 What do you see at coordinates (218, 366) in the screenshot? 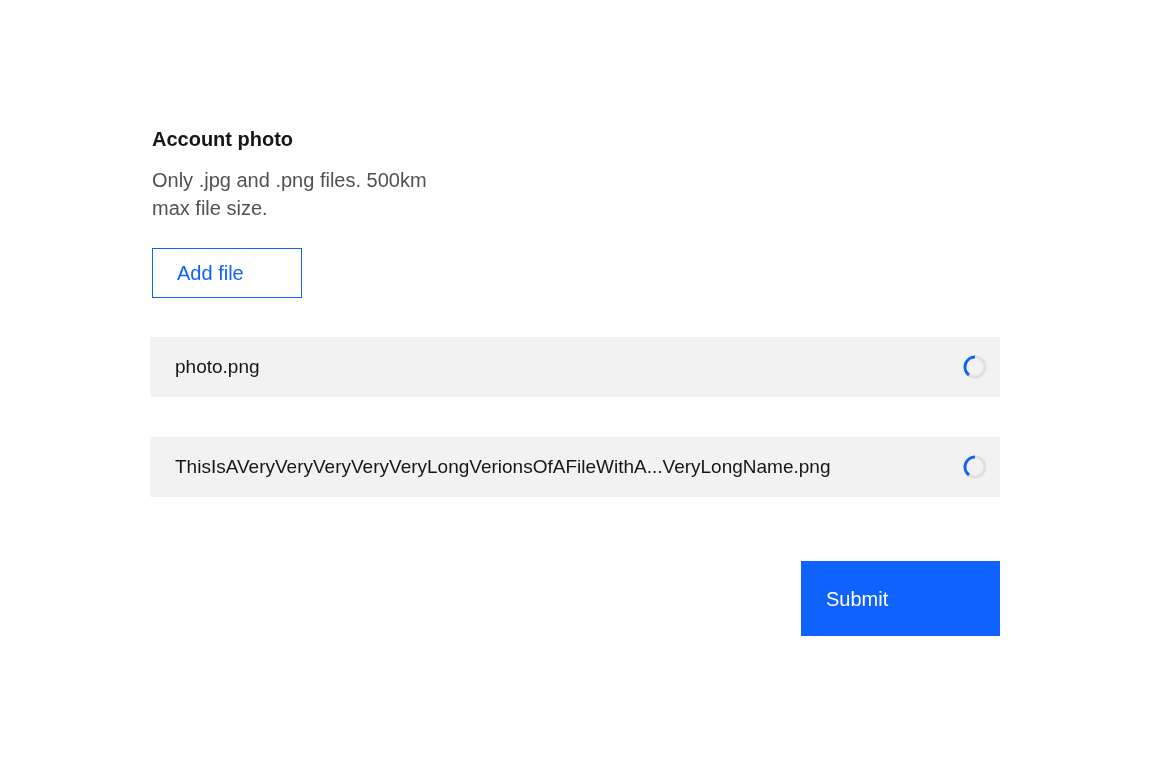
I see `file-name: photo.png` at bounding box center [218, 366].